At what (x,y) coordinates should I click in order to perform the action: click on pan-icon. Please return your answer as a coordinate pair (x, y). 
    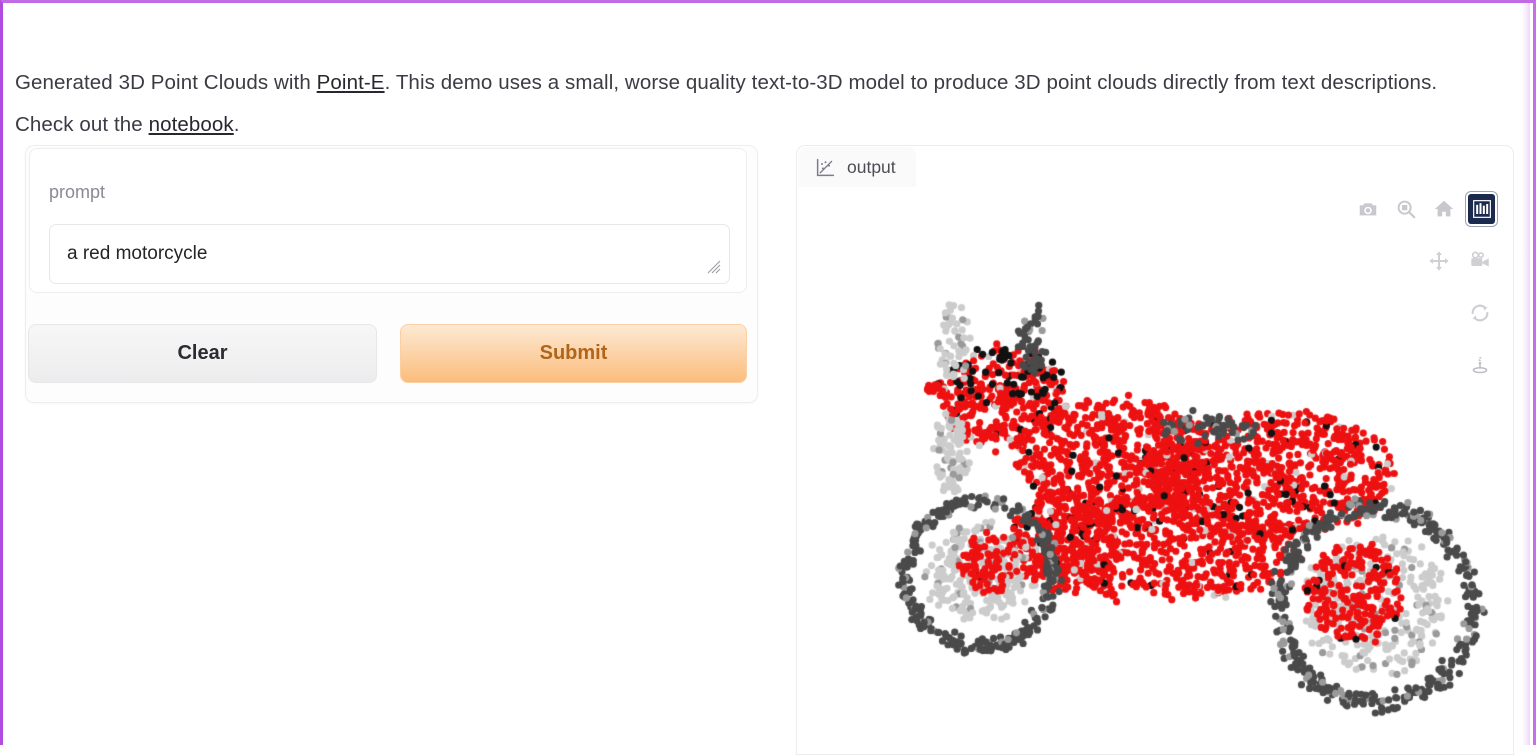
    Looking at the image, I should click on (1439, 261).